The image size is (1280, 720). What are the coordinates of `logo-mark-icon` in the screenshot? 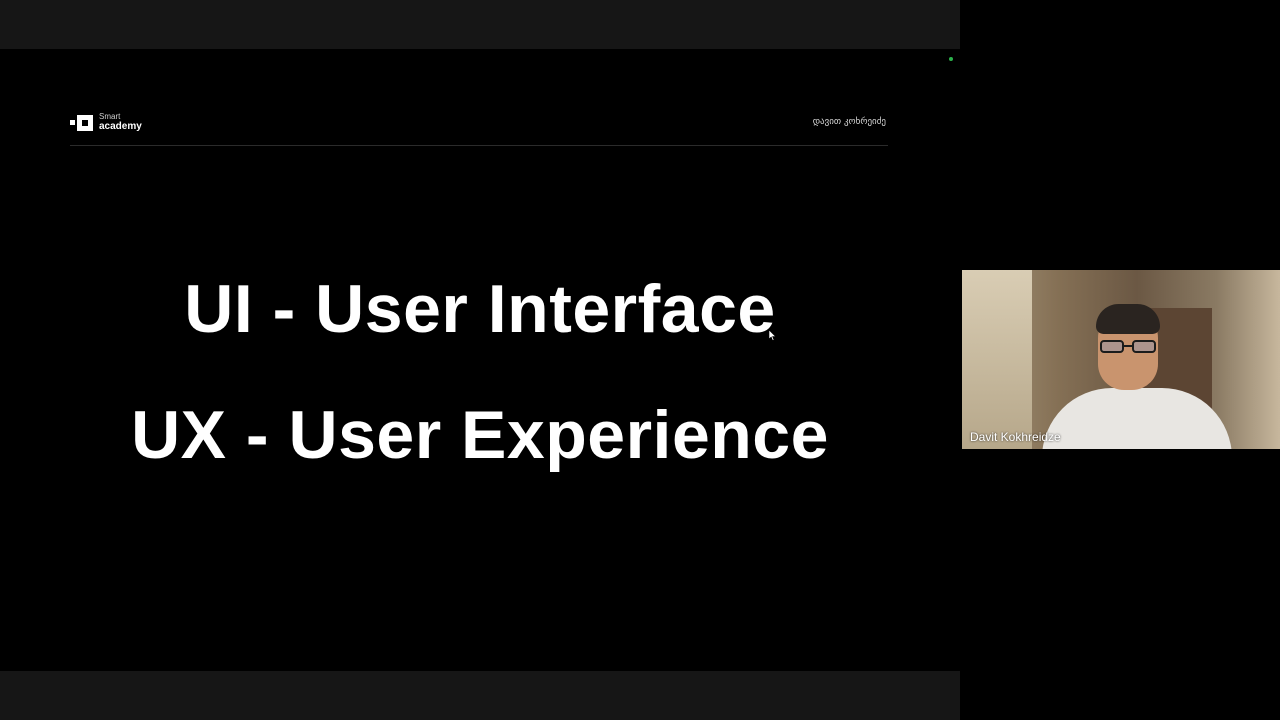 It's located at (82, 123).